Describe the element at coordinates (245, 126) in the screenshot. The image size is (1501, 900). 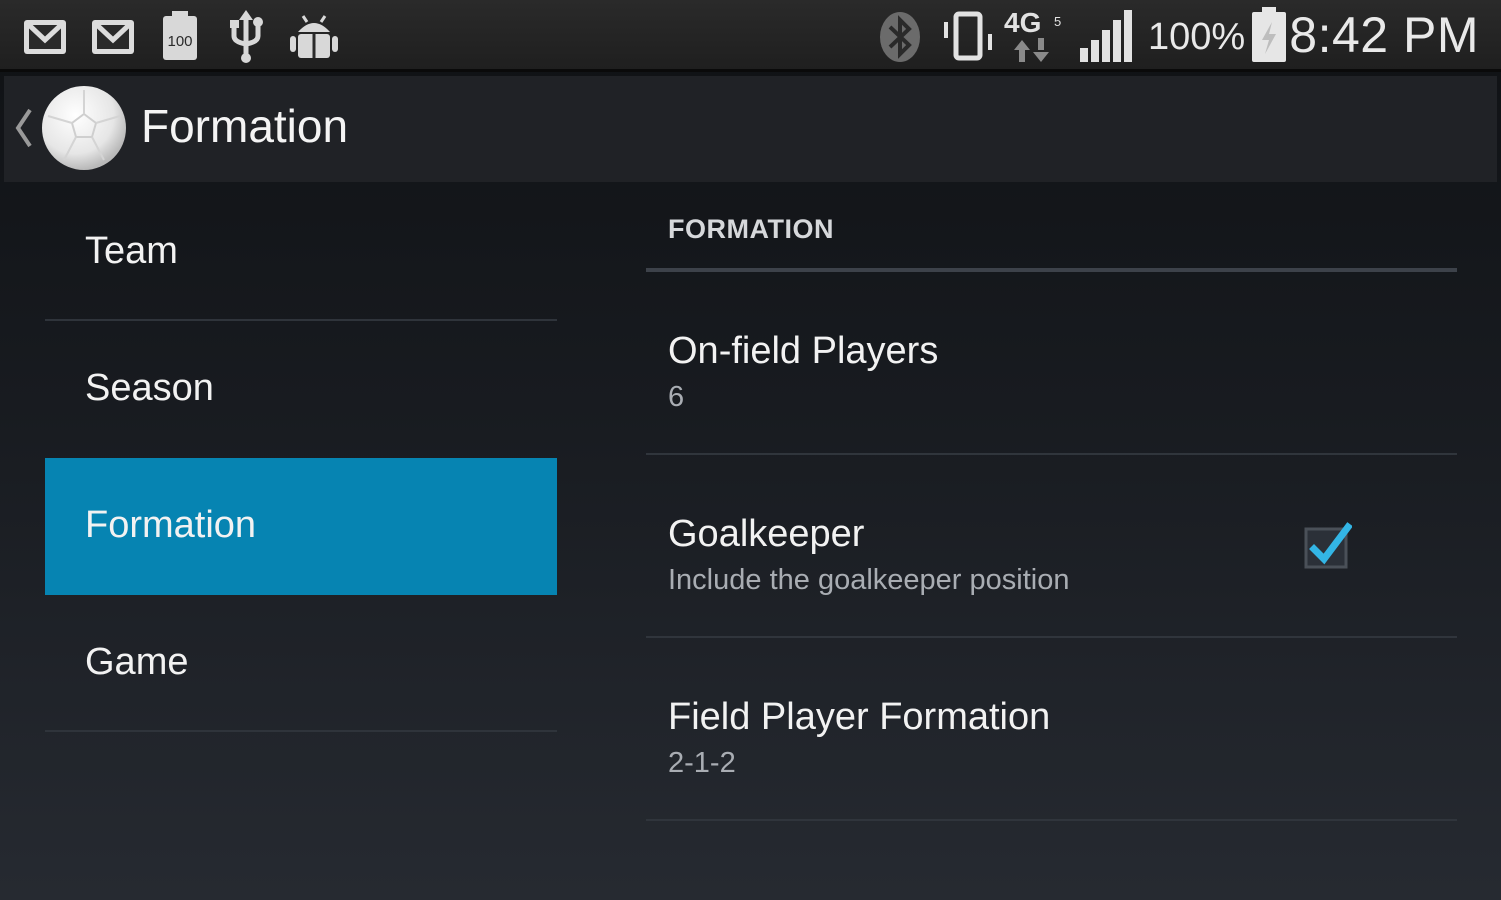
I see `page-title: Formation` at that location.